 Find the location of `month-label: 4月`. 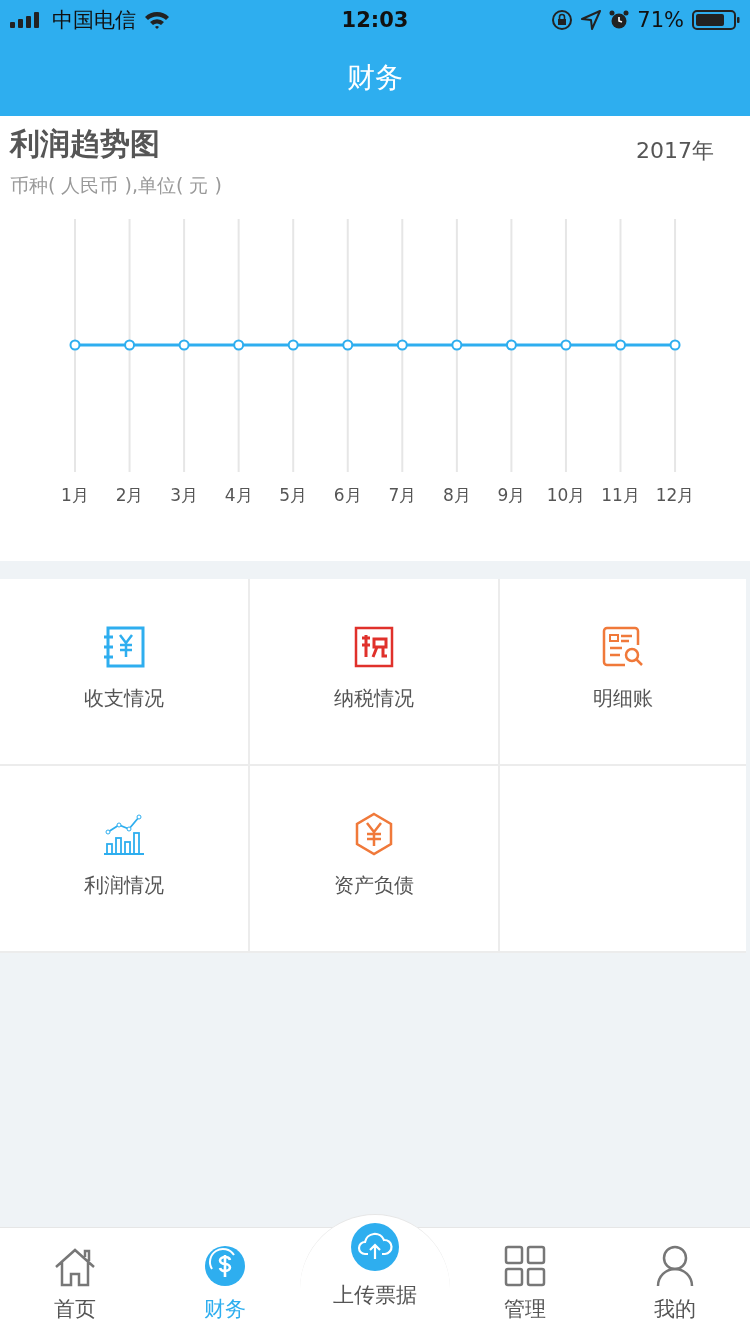

month-label: 4月 is located at coordinates (238, 495).